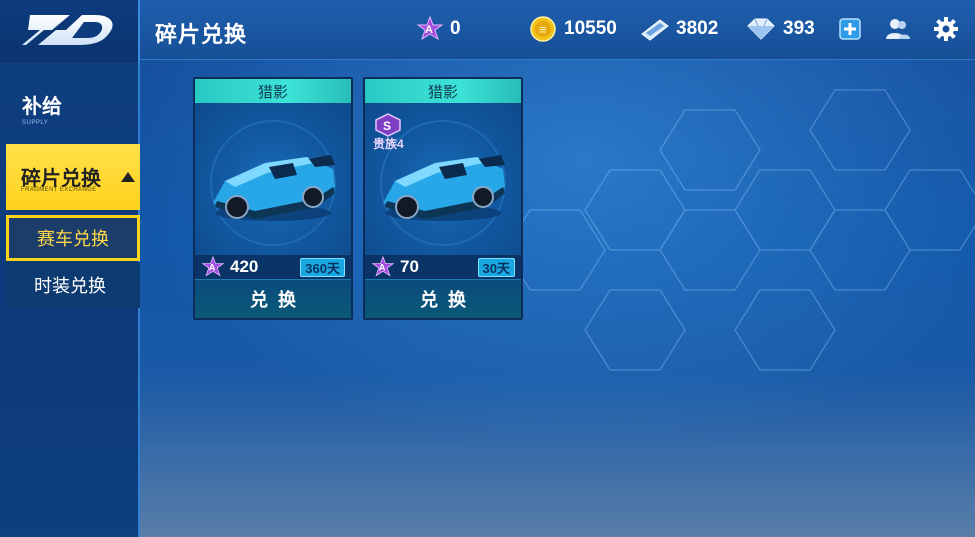 This screenshot has width=975, height=537. I want to click on exchange-card: 猎影 S 贵族4 A 70 30天 兑换, so click(443, 198).